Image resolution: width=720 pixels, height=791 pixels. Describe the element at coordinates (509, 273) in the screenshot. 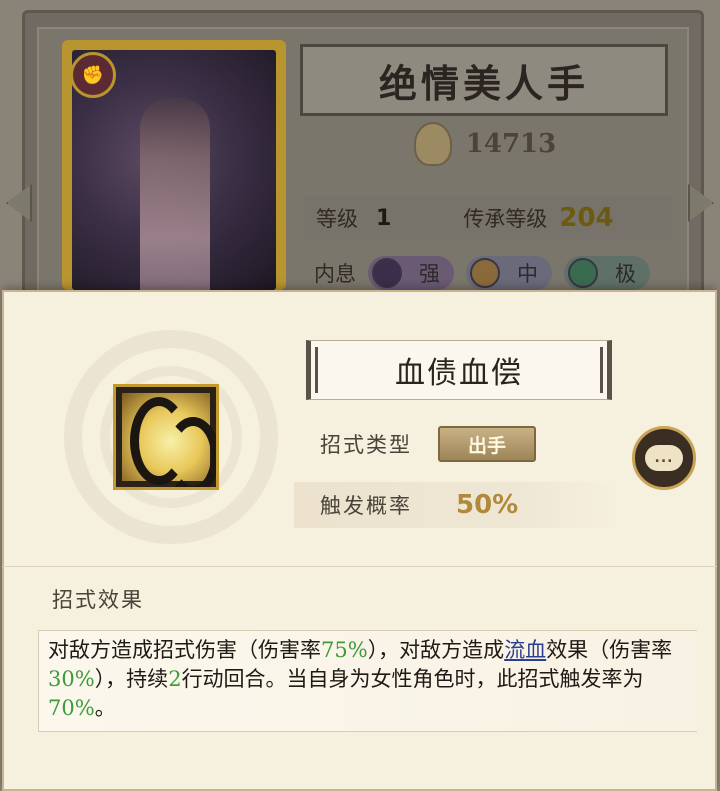

I see `inner-pill-medium: 中` at that location.